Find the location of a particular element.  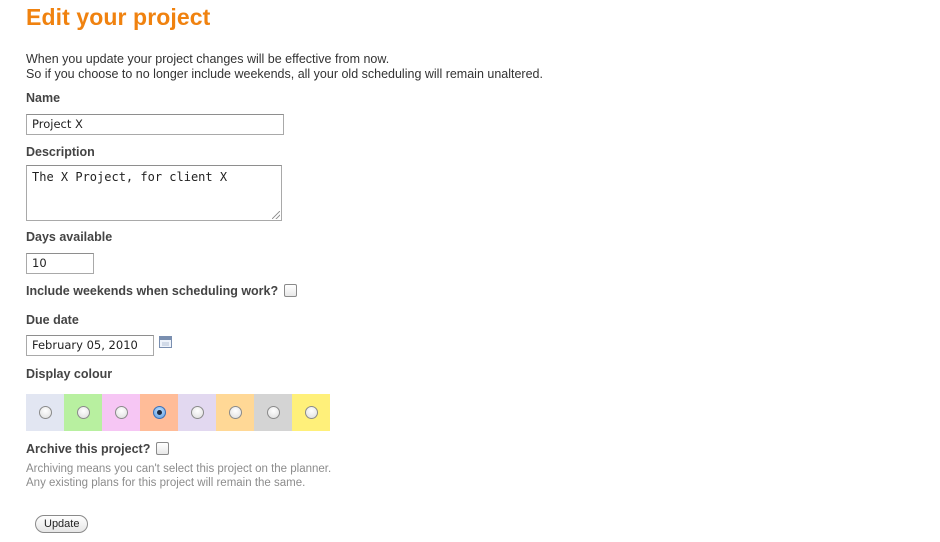

page-title: Edit your project is located at coordinates (118, 17).